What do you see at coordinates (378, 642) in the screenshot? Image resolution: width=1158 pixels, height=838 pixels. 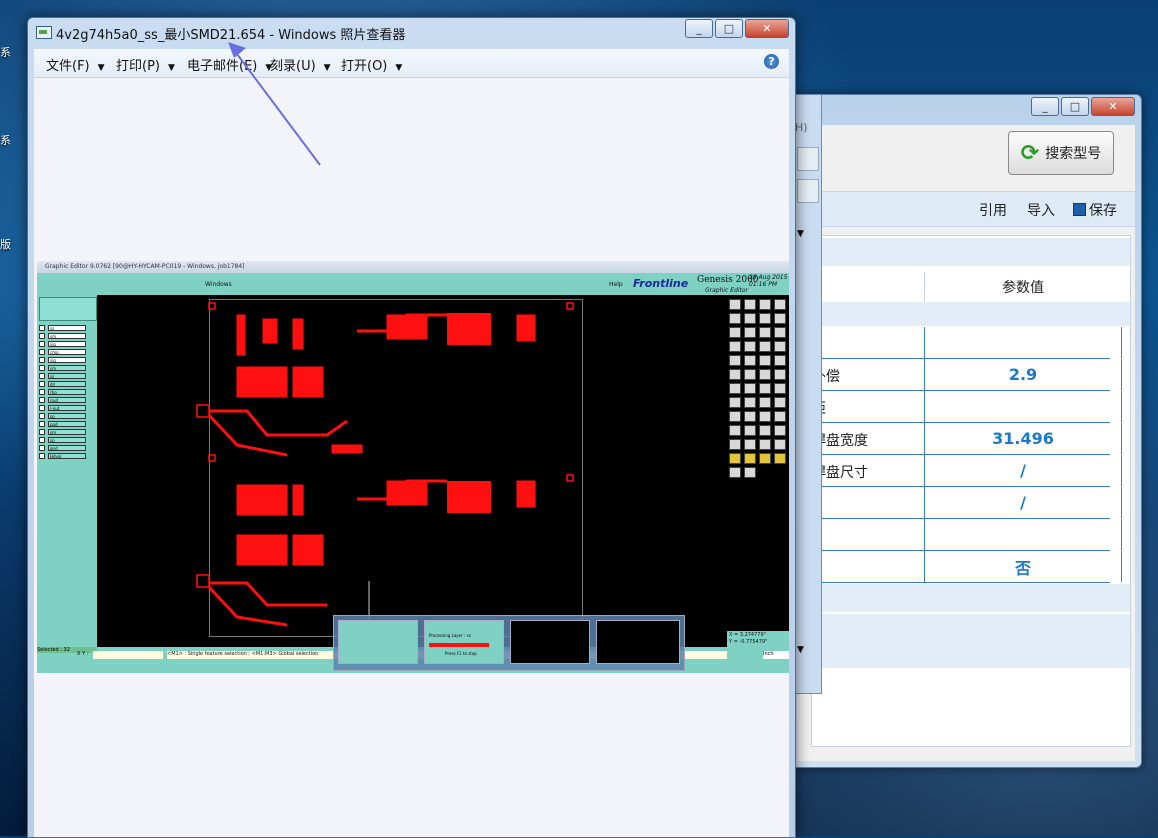 I see `thumbnail-genesis-main` at bounding box center [378, 642].